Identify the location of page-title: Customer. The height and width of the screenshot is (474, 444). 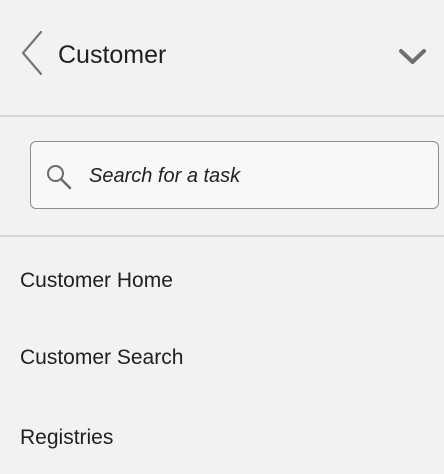
(112, 55).